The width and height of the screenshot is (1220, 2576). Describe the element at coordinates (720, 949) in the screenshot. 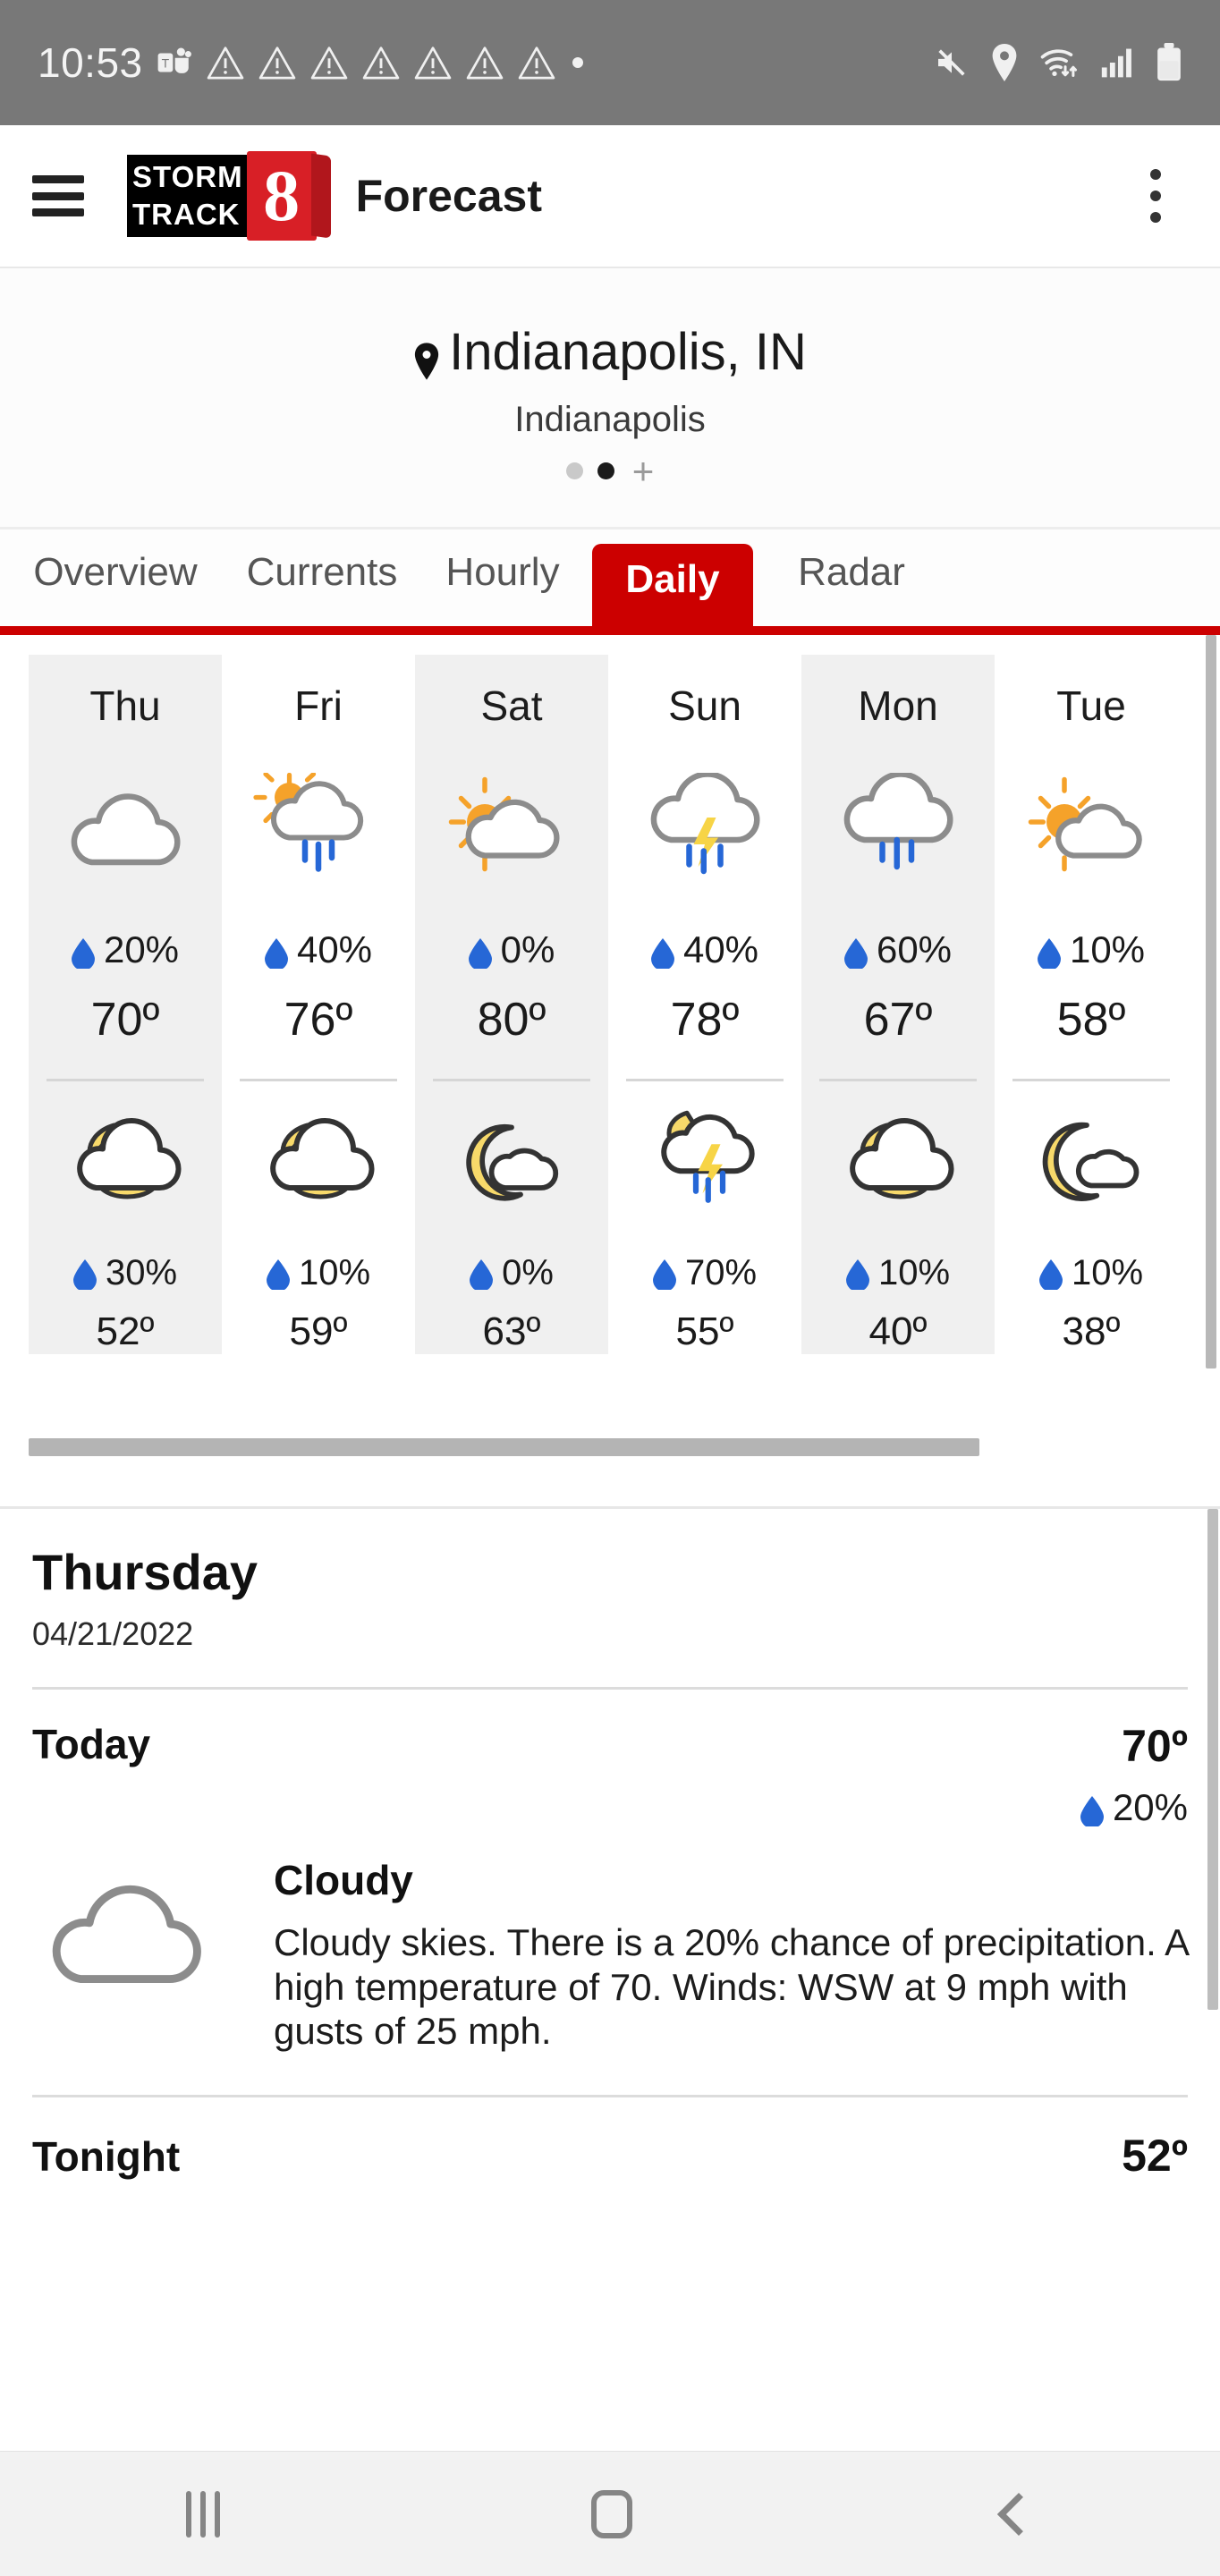

I see `card-pop-value: 40%` at that location.